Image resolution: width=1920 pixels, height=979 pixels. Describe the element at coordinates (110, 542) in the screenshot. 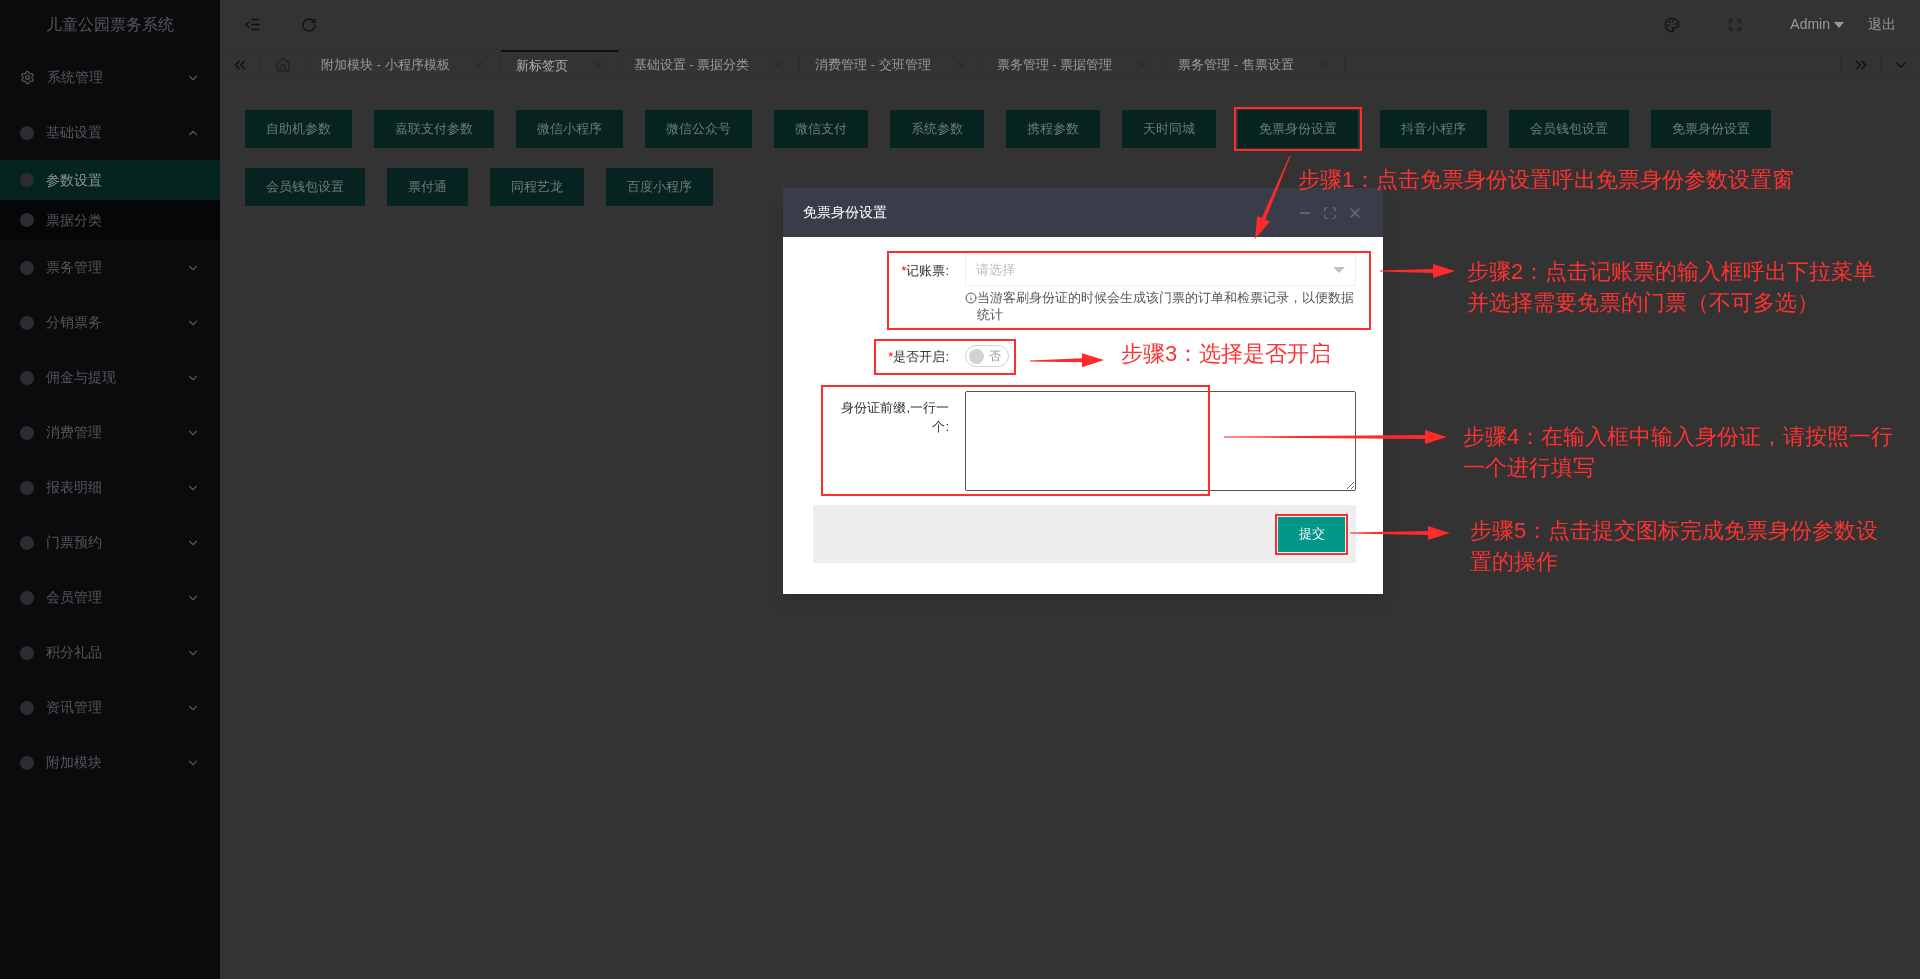

I see `sidebar-item: 门票预约` at that location.